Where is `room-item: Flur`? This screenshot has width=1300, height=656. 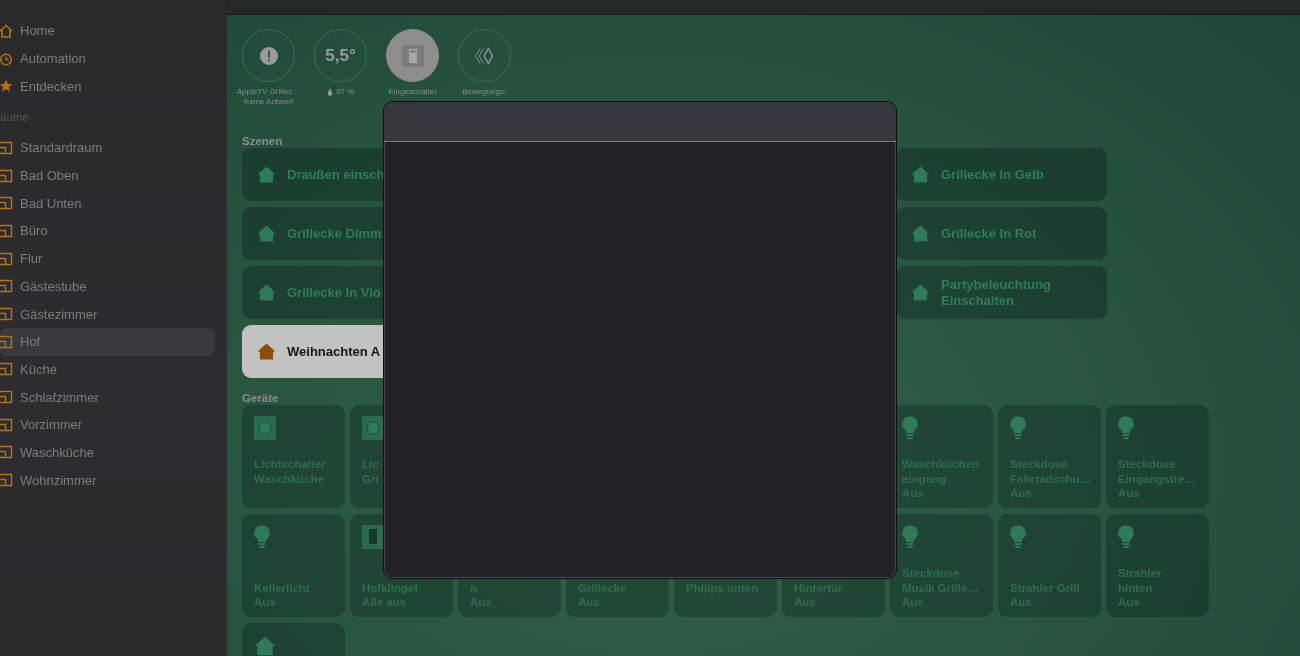
room-item: Flur is located at coordinates (107, 258).